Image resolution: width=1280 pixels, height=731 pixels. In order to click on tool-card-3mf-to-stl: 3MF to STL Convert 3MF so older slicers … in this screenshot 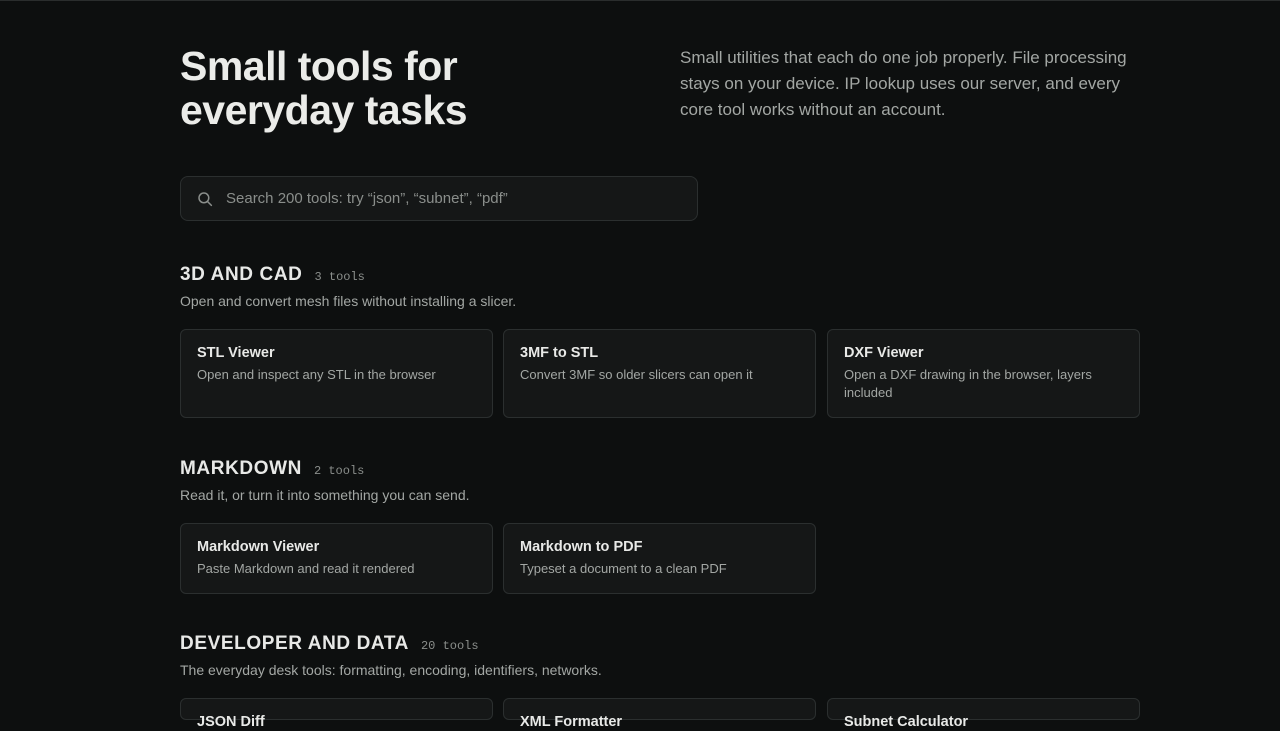, I will do `click(659, 373)`.